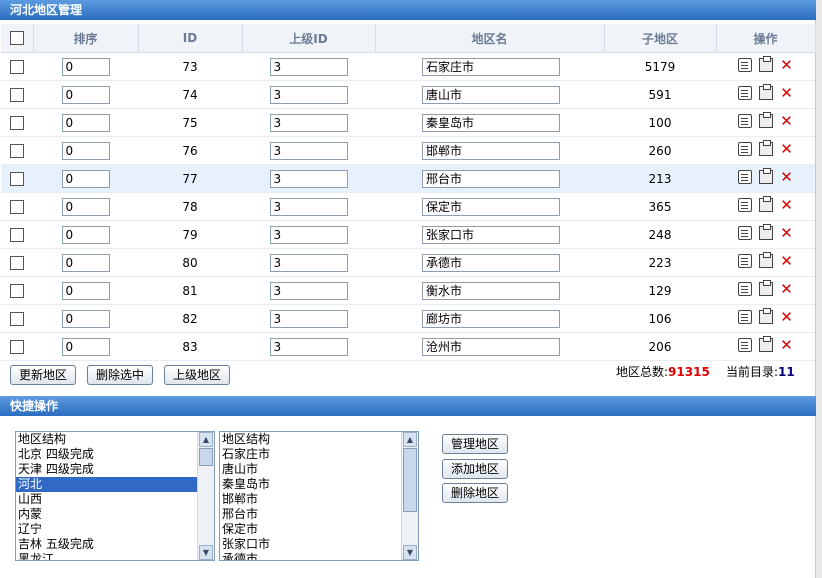  What do you see at coordinates (43, 375) in the screenshot?
I see `update-region-button: 更新地区` at bounding box center [43, 375].